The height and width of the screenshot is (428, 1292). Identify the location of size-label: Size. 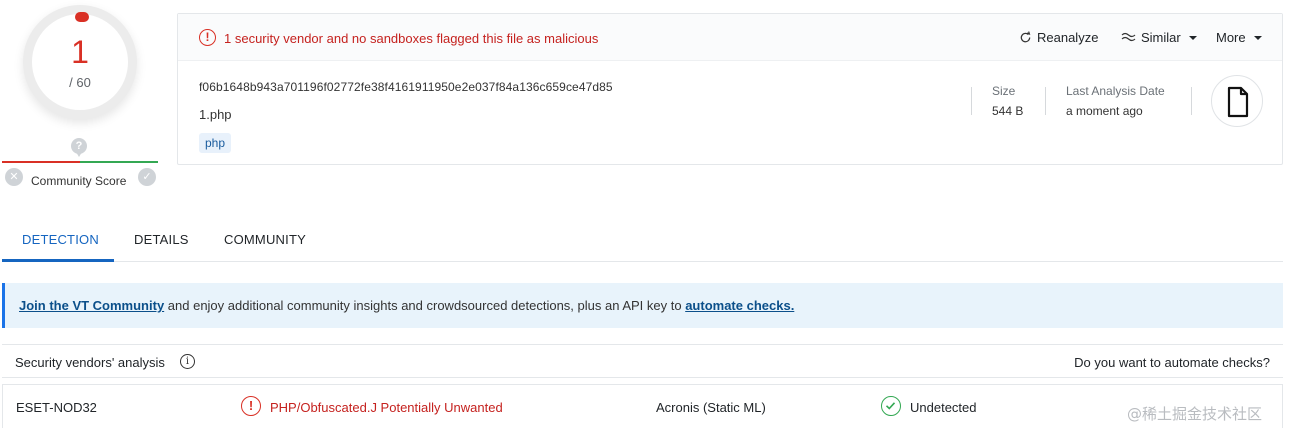
(1004, 91).